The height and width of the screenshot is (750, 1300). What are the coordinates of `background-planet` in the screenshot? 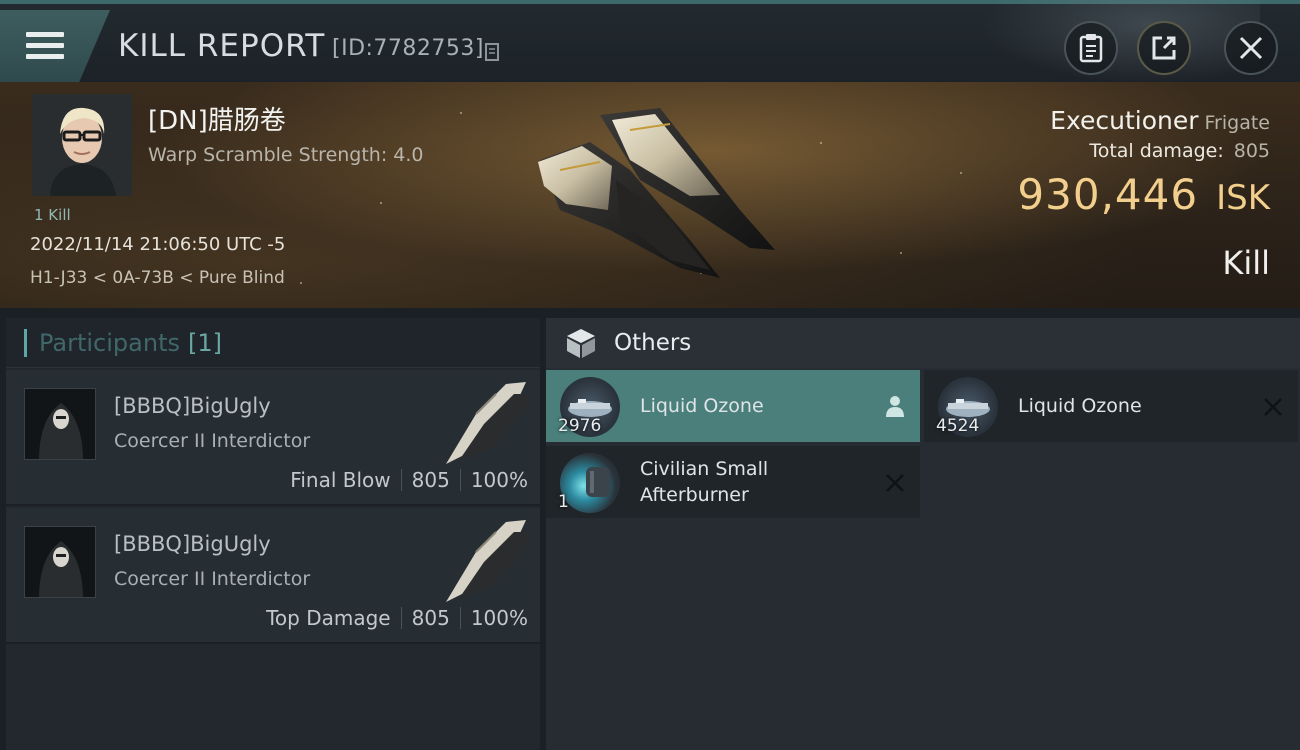 It's located at (1120, 42).